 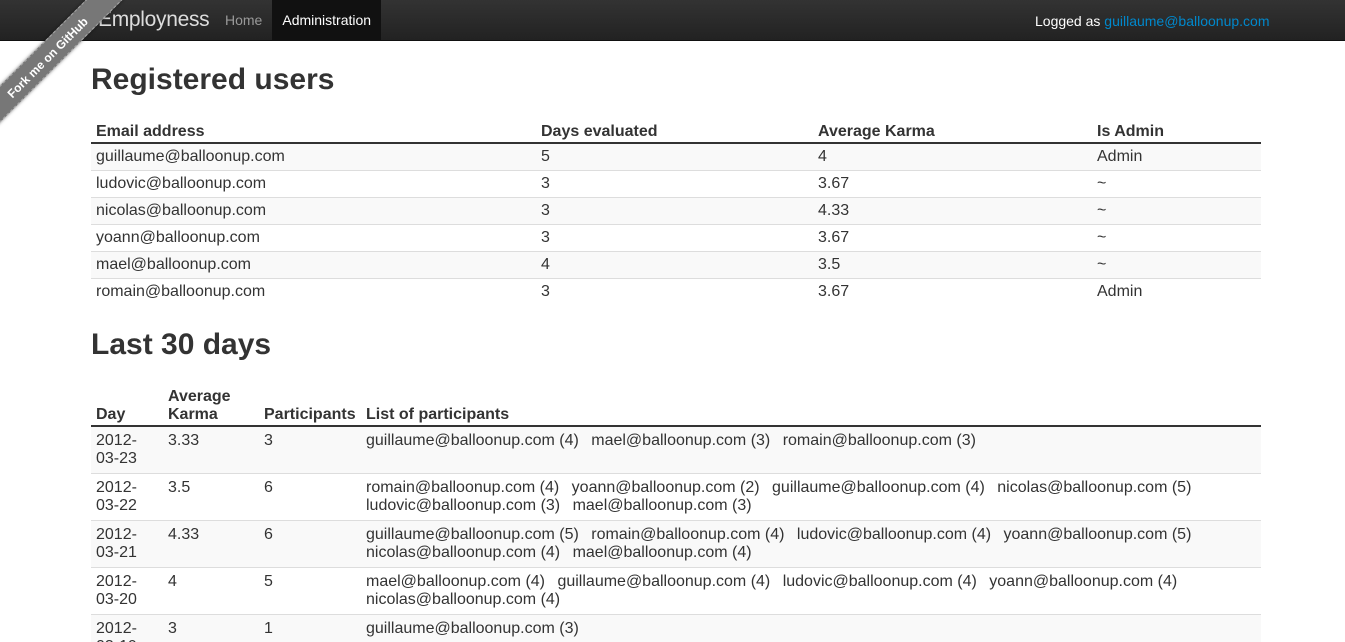 What do you see at coordinates (310, 628) in the screenshot?
I see `participants-count-cell: 1` at bounding box center [310, 628].